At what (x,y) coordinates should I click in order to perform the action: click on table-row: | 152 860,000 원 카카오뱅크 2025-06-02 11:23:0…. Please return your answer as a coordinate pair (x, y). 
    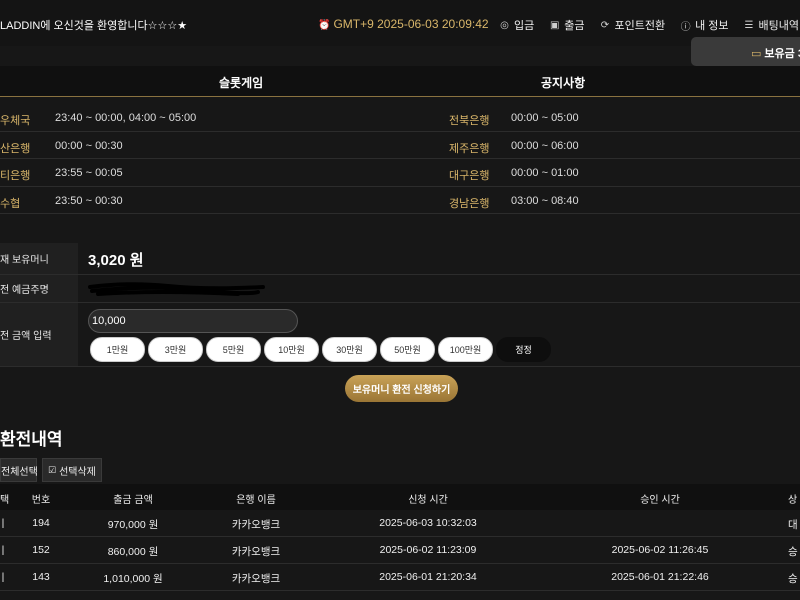
    Looking at the image, I should click on (400, 550).